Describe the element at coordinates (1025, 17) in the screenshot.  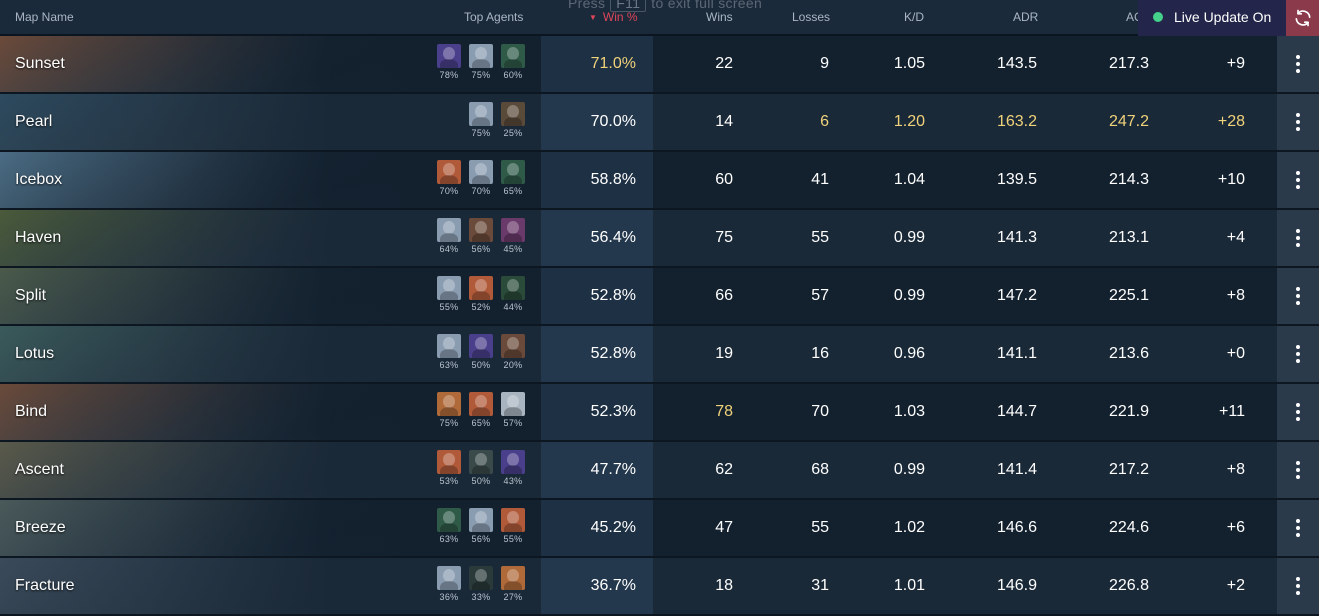
I see `header-adr: ADR` at that location.